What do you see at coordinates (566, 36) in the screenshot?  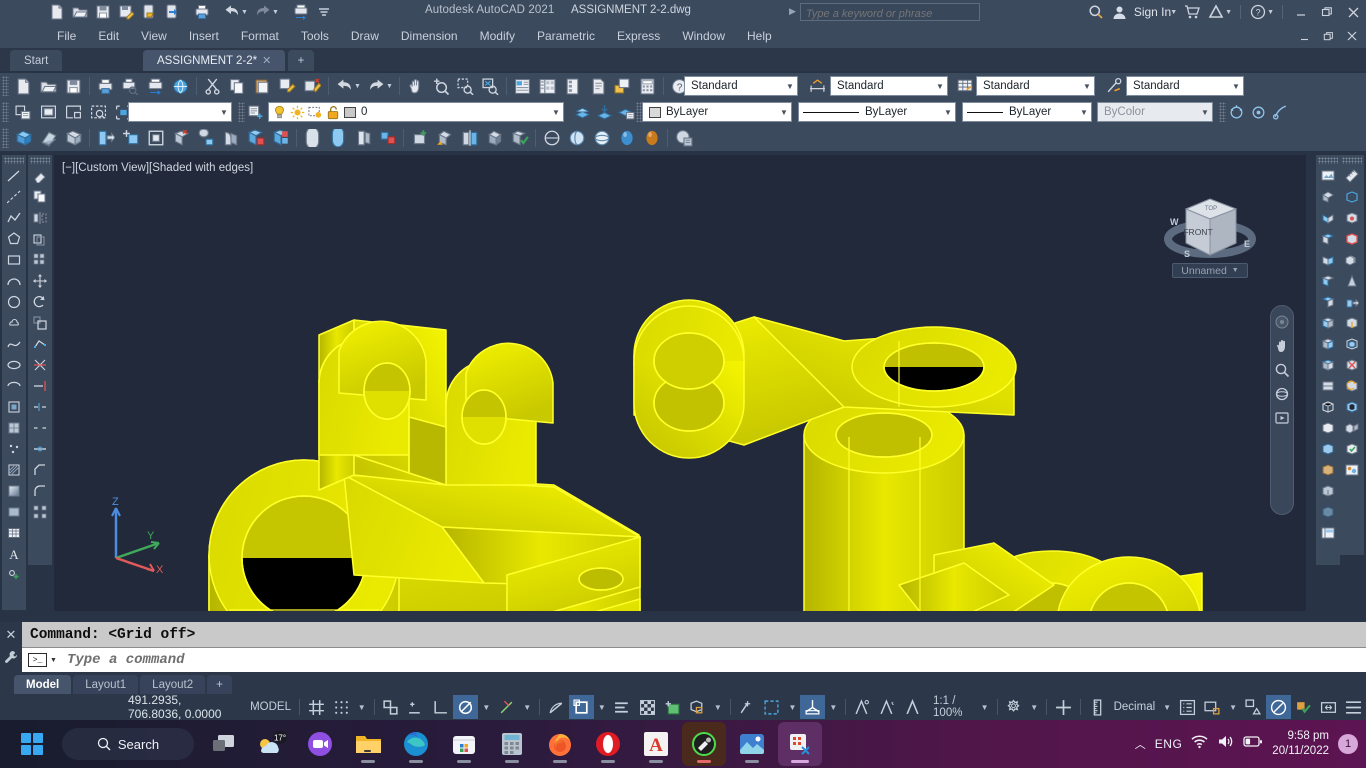 I see `menu-parametric: Parametric` at bounding box center [566, 36].